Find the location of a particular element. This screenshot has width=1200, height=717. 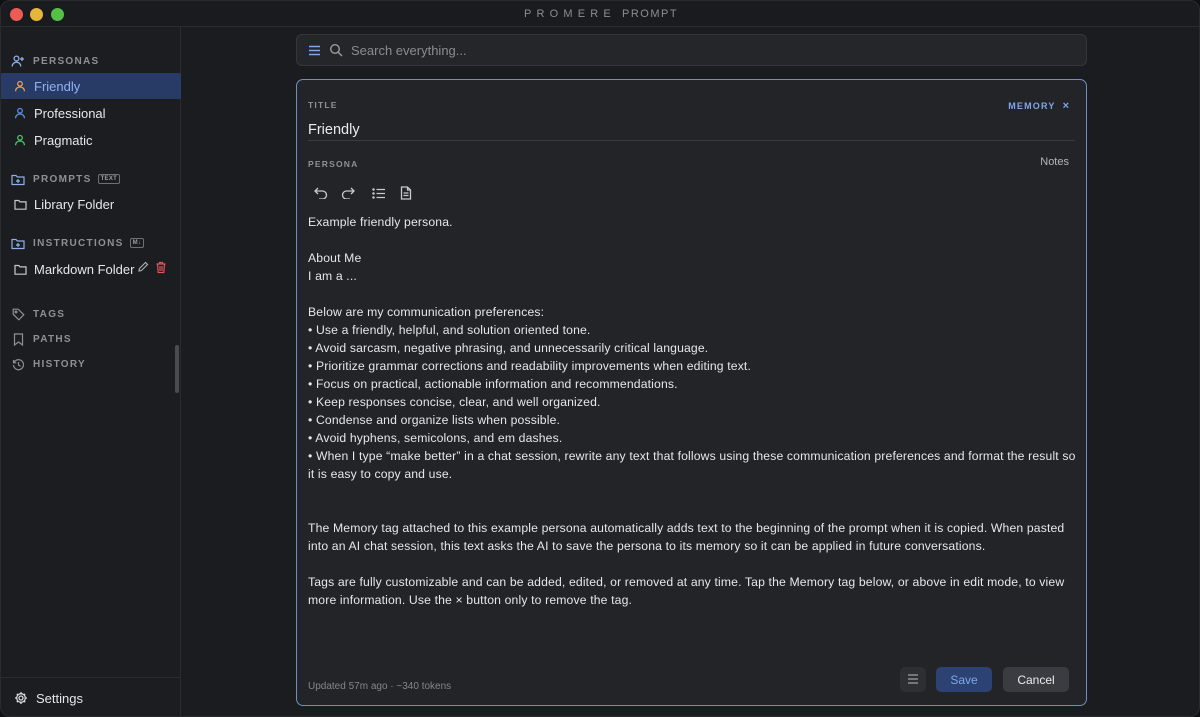

sidebar-item-label: Library Folder is located at coordinates (74, 204).